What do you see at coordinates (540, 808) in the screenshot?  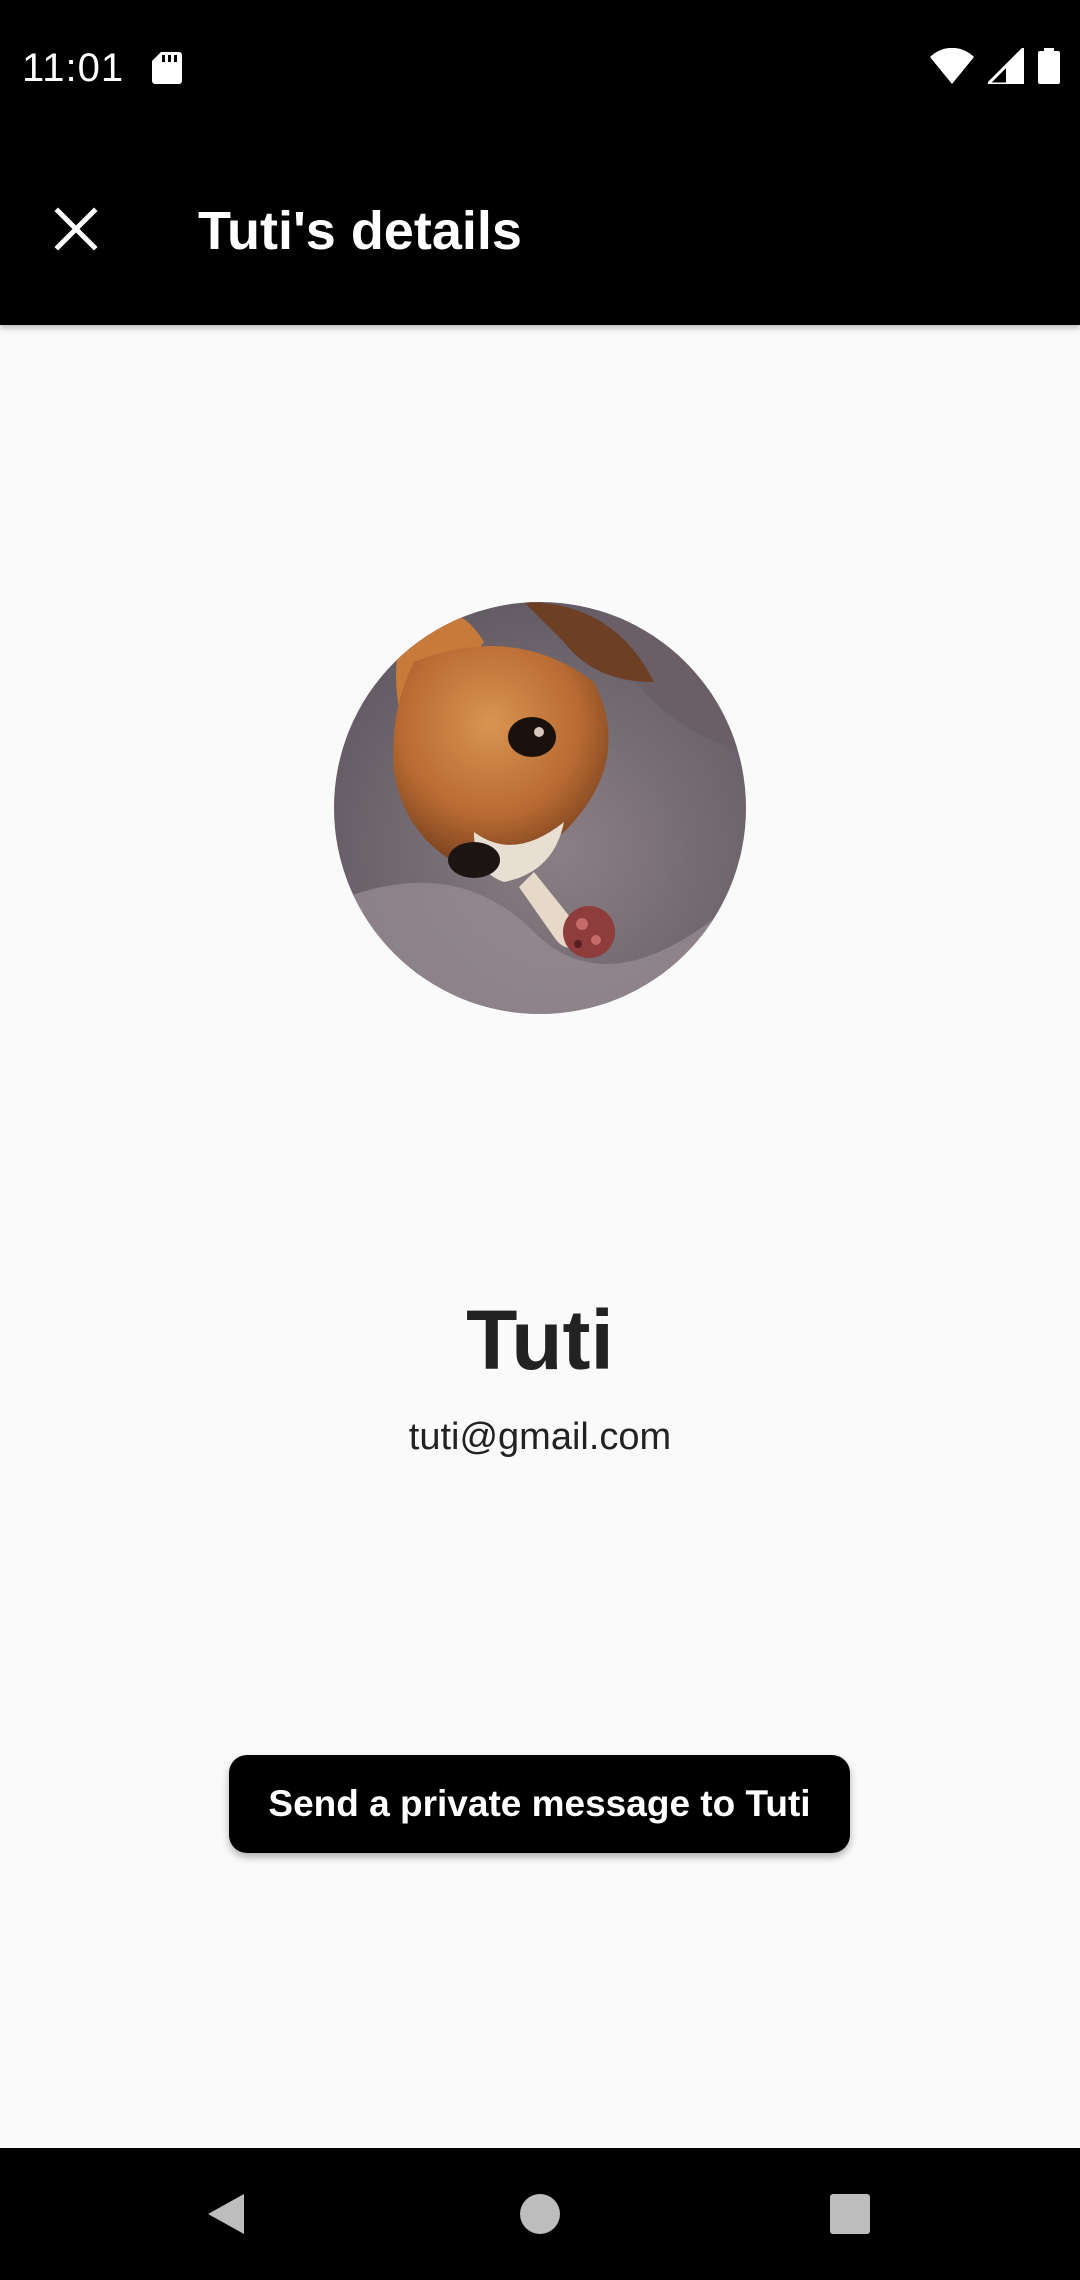 I see `profile-avatar` at bounding box center [540, 808].